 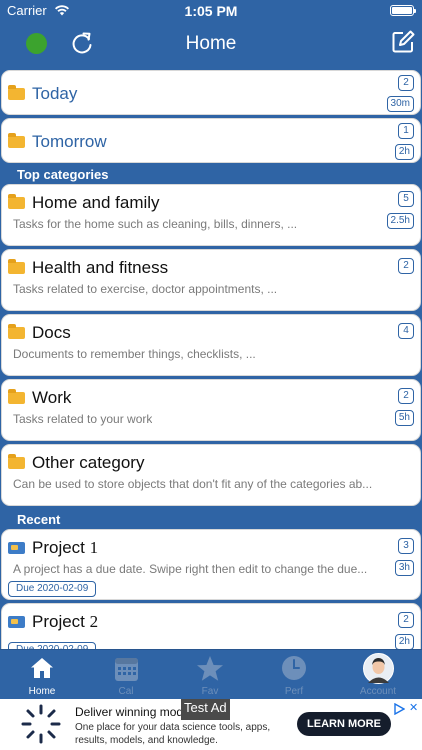 What do you see at coordinates (100, 267) in the screenshot?
I see `category-name: Health and fitness` at bounding box center [100, 267].